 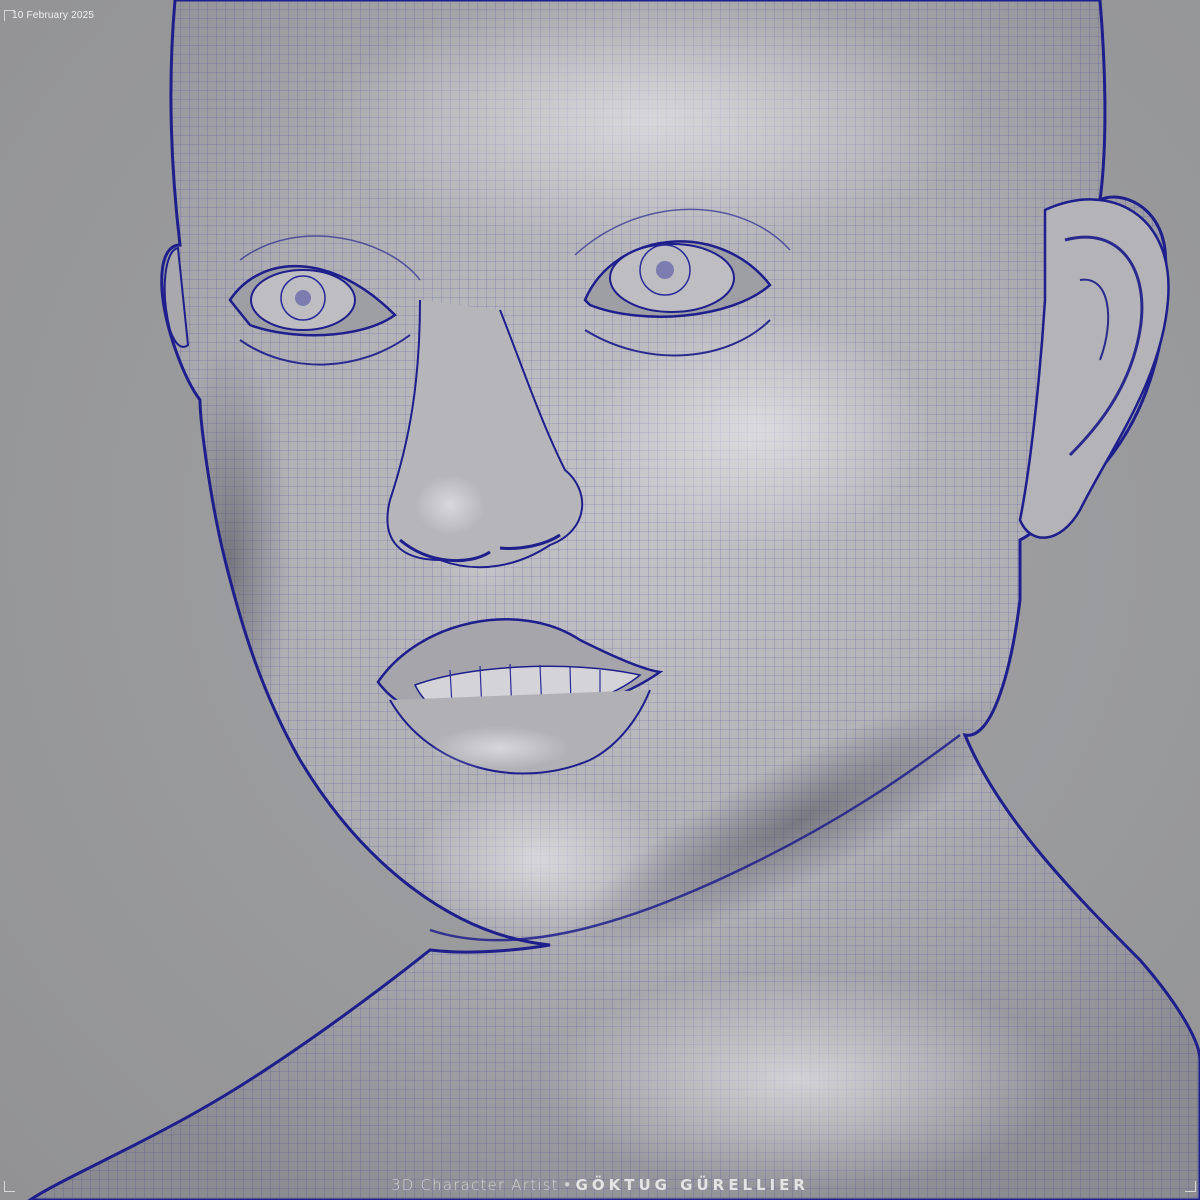 What do you see at coordinates (692, 1185) in the screenshot?
I see `artist-name: GÖKTUG GÜRELLIER` at bounding box center [692, 1185].